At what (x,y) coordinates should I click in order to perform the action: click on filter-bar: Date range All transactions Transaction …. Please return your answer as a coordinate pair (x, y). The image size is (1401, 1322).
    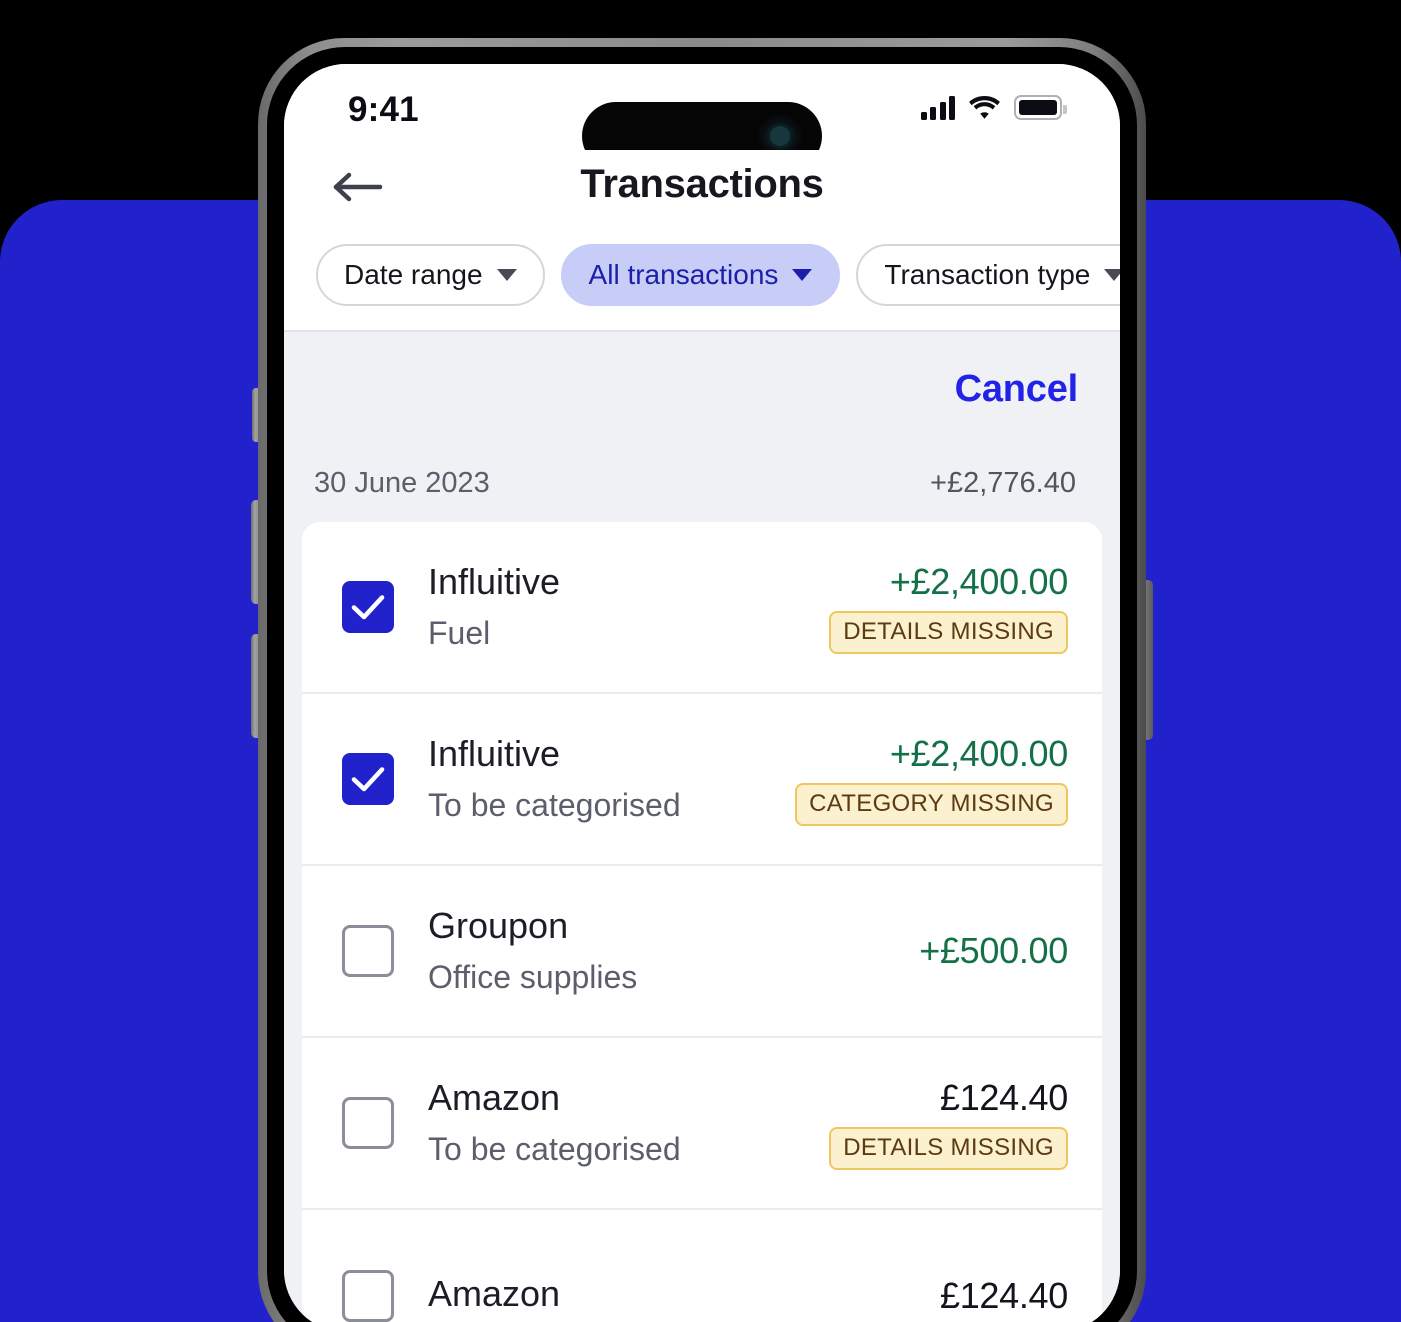
    Looking at the image, I should click on (702, 279).